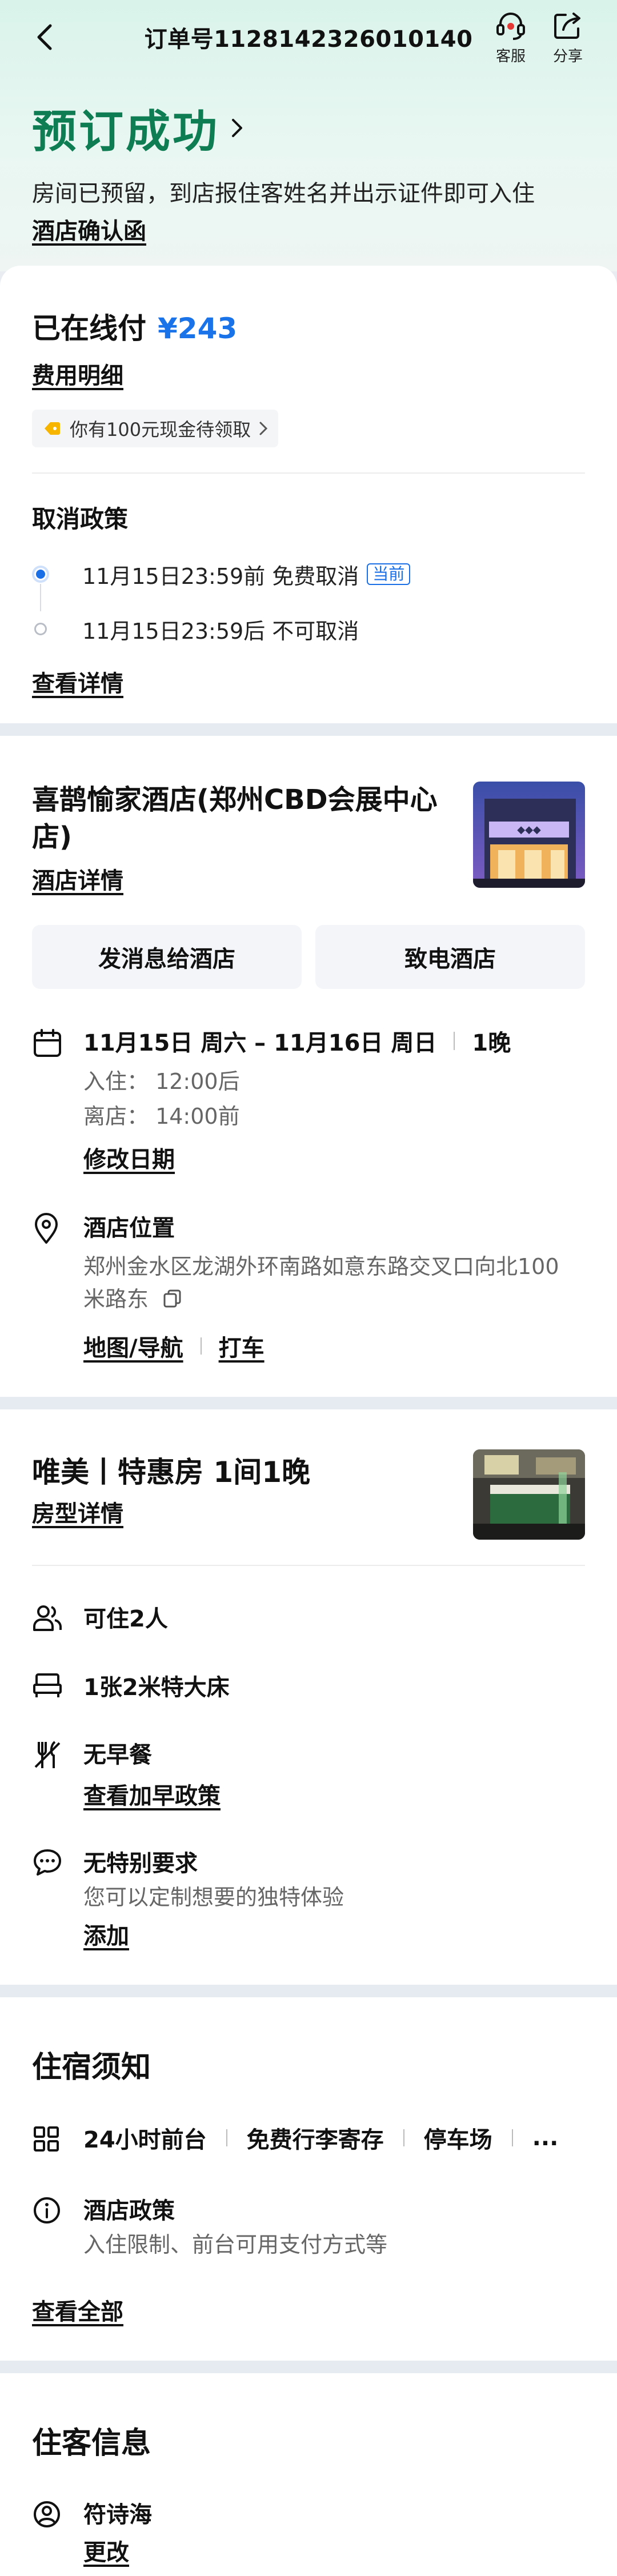 The width and height of the screenshot is (617, 2576). What do you see at coordinates (125, 1618) in the screenshot?
I see `capacity-text: 可住2人` at bounding box center [125, 1618].